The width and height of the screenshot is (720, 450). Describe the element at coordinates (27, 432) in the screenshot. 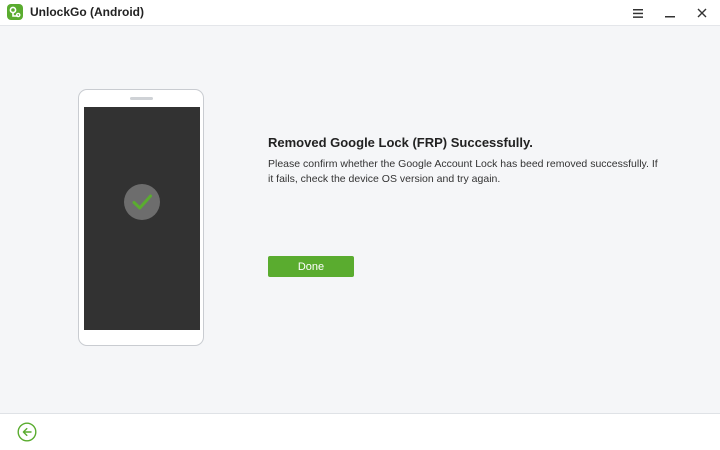

I see `back-arrow-icon` at that location.